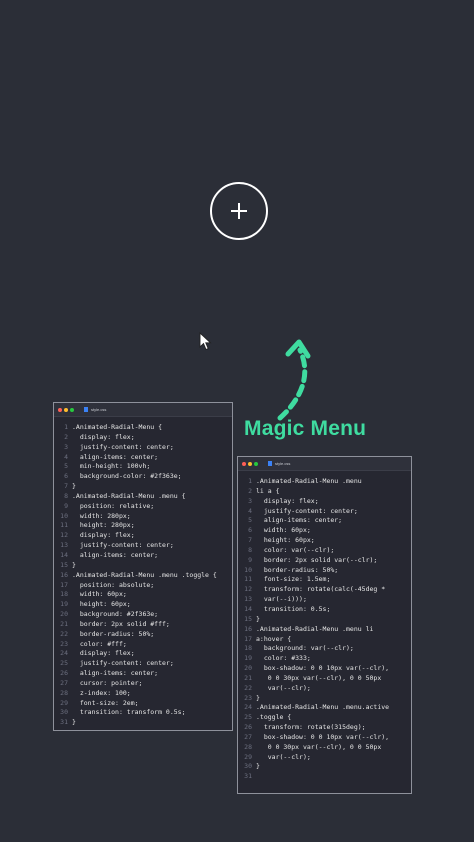 This screenshot has height=842, width=474. What do you see at coordinates (305, 648) in the screenshot?
I see `code-text: background: var(--clr);` at bounding box center [305, 648].